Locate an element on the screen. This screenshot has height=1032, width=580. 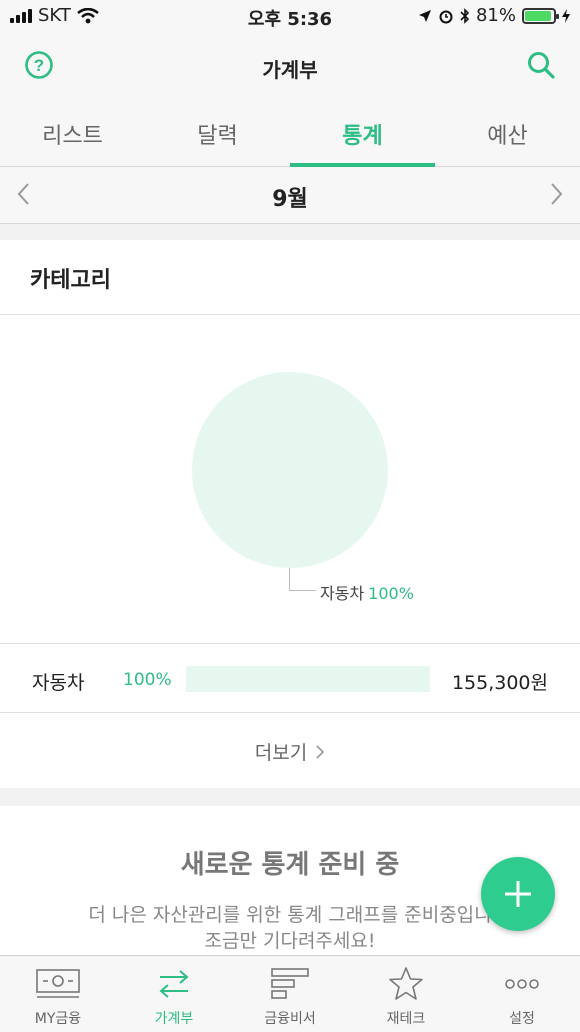
transfer-icon is located at coordinates (174, 984).